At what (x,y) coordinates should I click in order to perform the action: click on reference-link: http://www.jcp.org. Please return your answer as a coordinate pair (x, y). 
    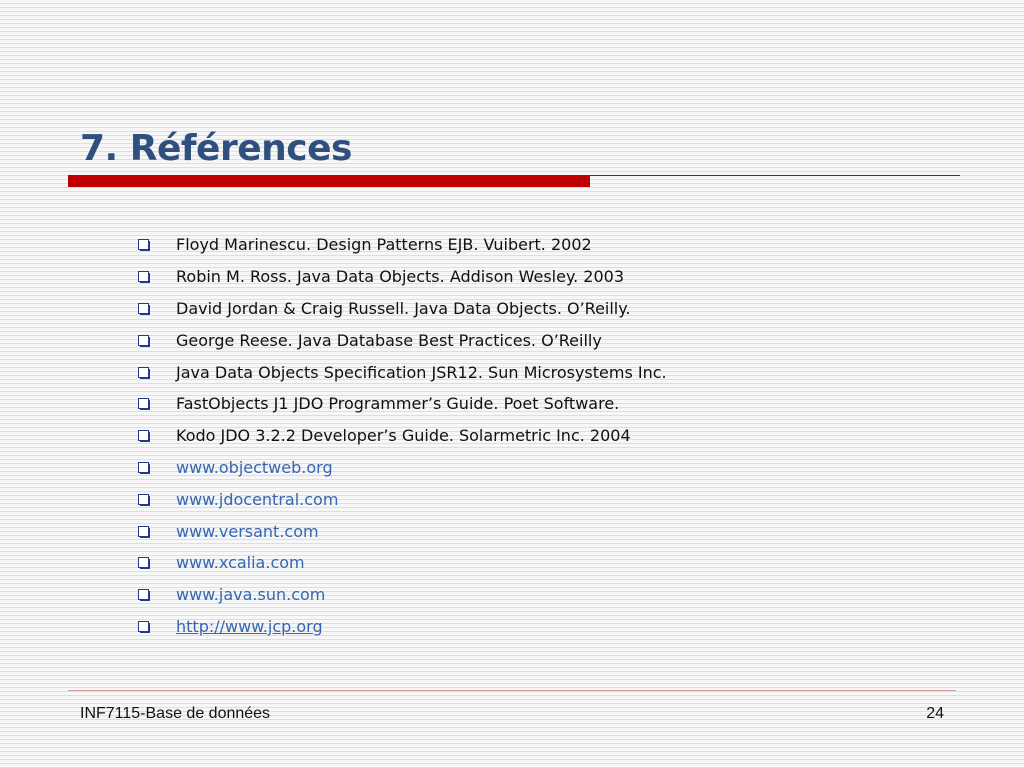
    Looking at the image, I should click on (249, 626).